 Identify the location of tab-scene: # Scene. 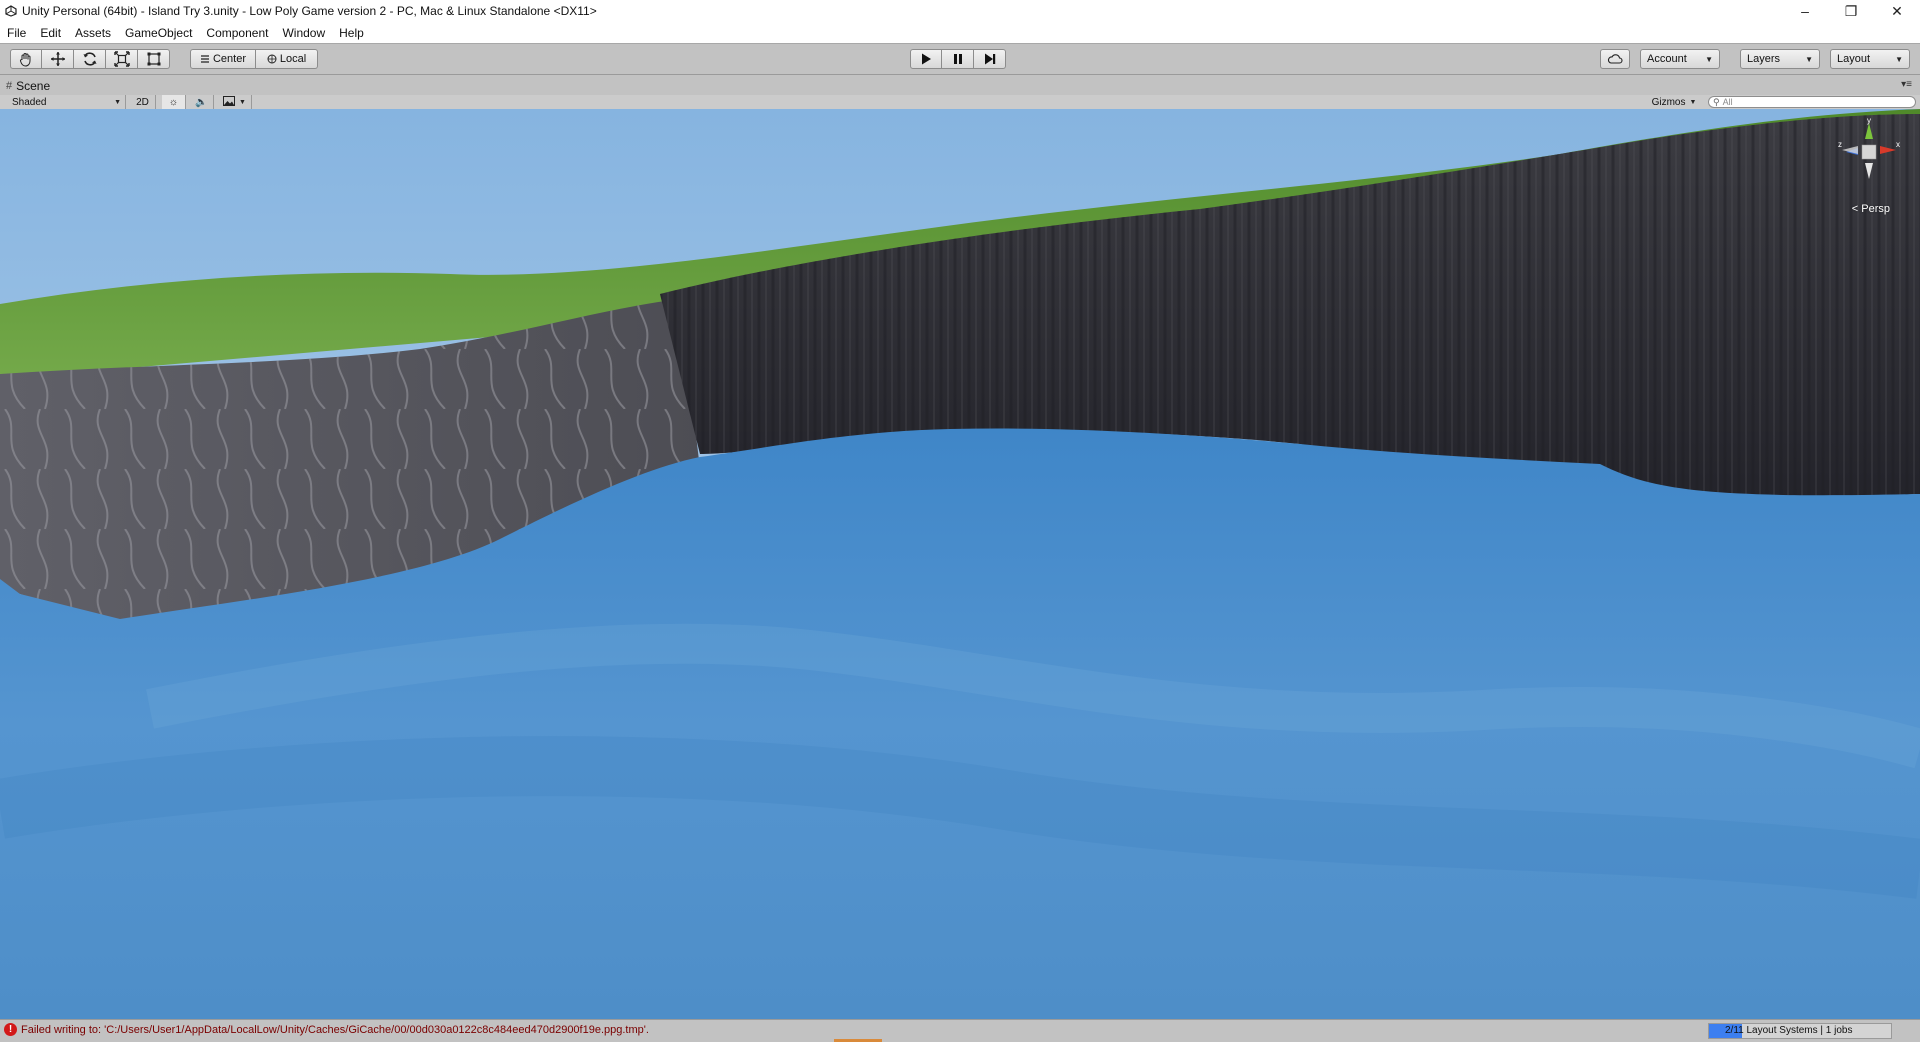
(28, 86).